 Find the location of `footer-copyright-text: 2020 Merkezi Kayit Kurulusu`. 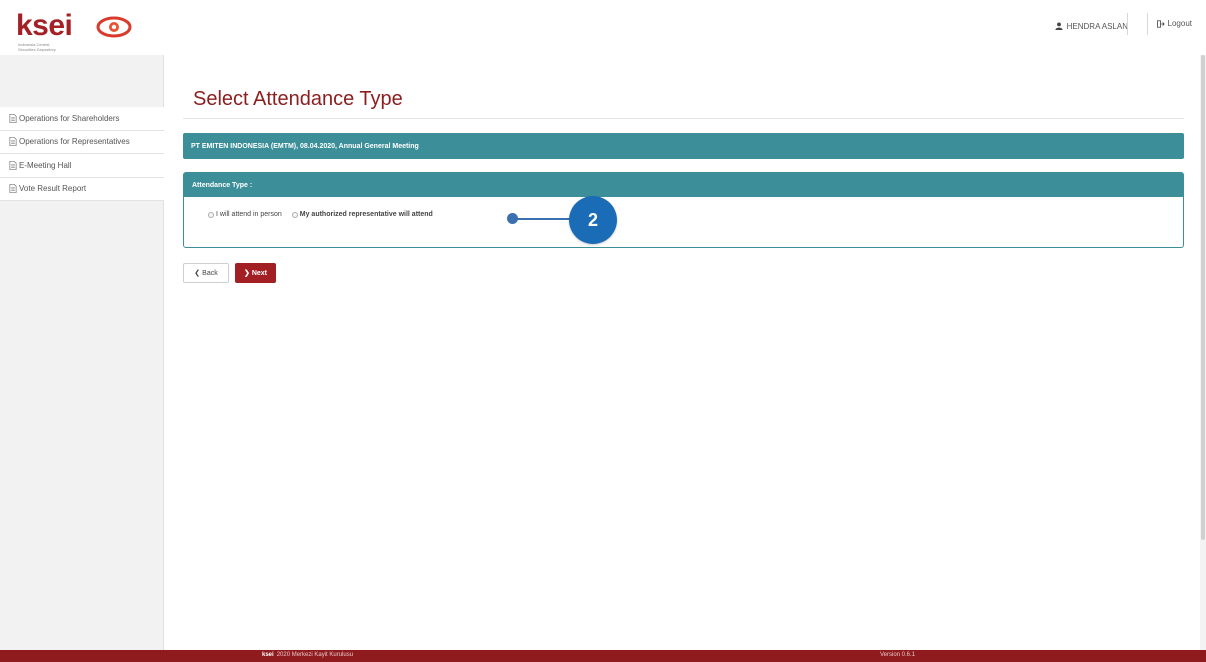

footer-copyright-text: 2020 Merkezi Kayit Kurulusu is located at coordinates (315, 655).